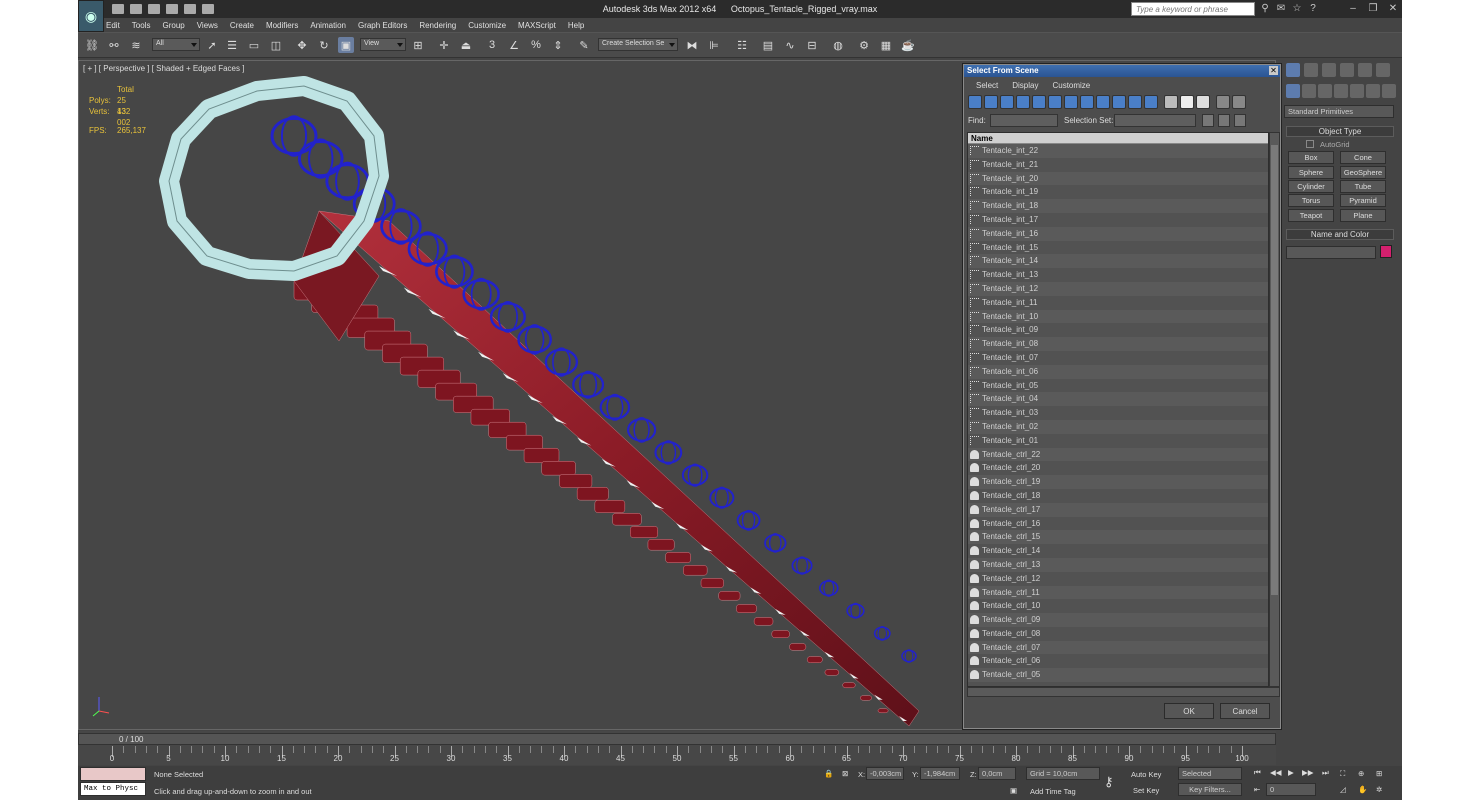 The image size is (1480, 800). Describe the element at coordinates (1118, 303) in the screenshot. I see `list-item: Tentacle_int_11` at that location.